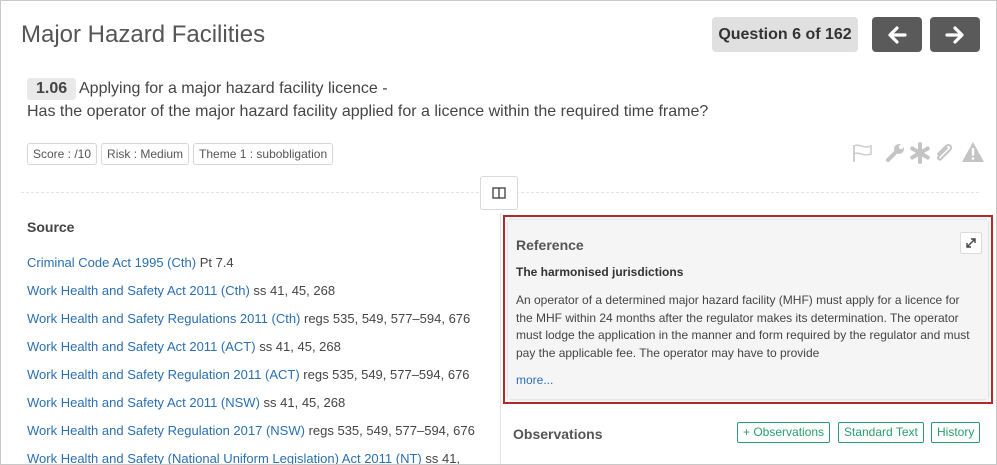 This screenshot has width=997, height=465. What do you see at coordinates (141, 346) in the screenshot?
I see `source-link: Work Health and Safety Act 2011 (ACT)` at bounding box center [141, 346].